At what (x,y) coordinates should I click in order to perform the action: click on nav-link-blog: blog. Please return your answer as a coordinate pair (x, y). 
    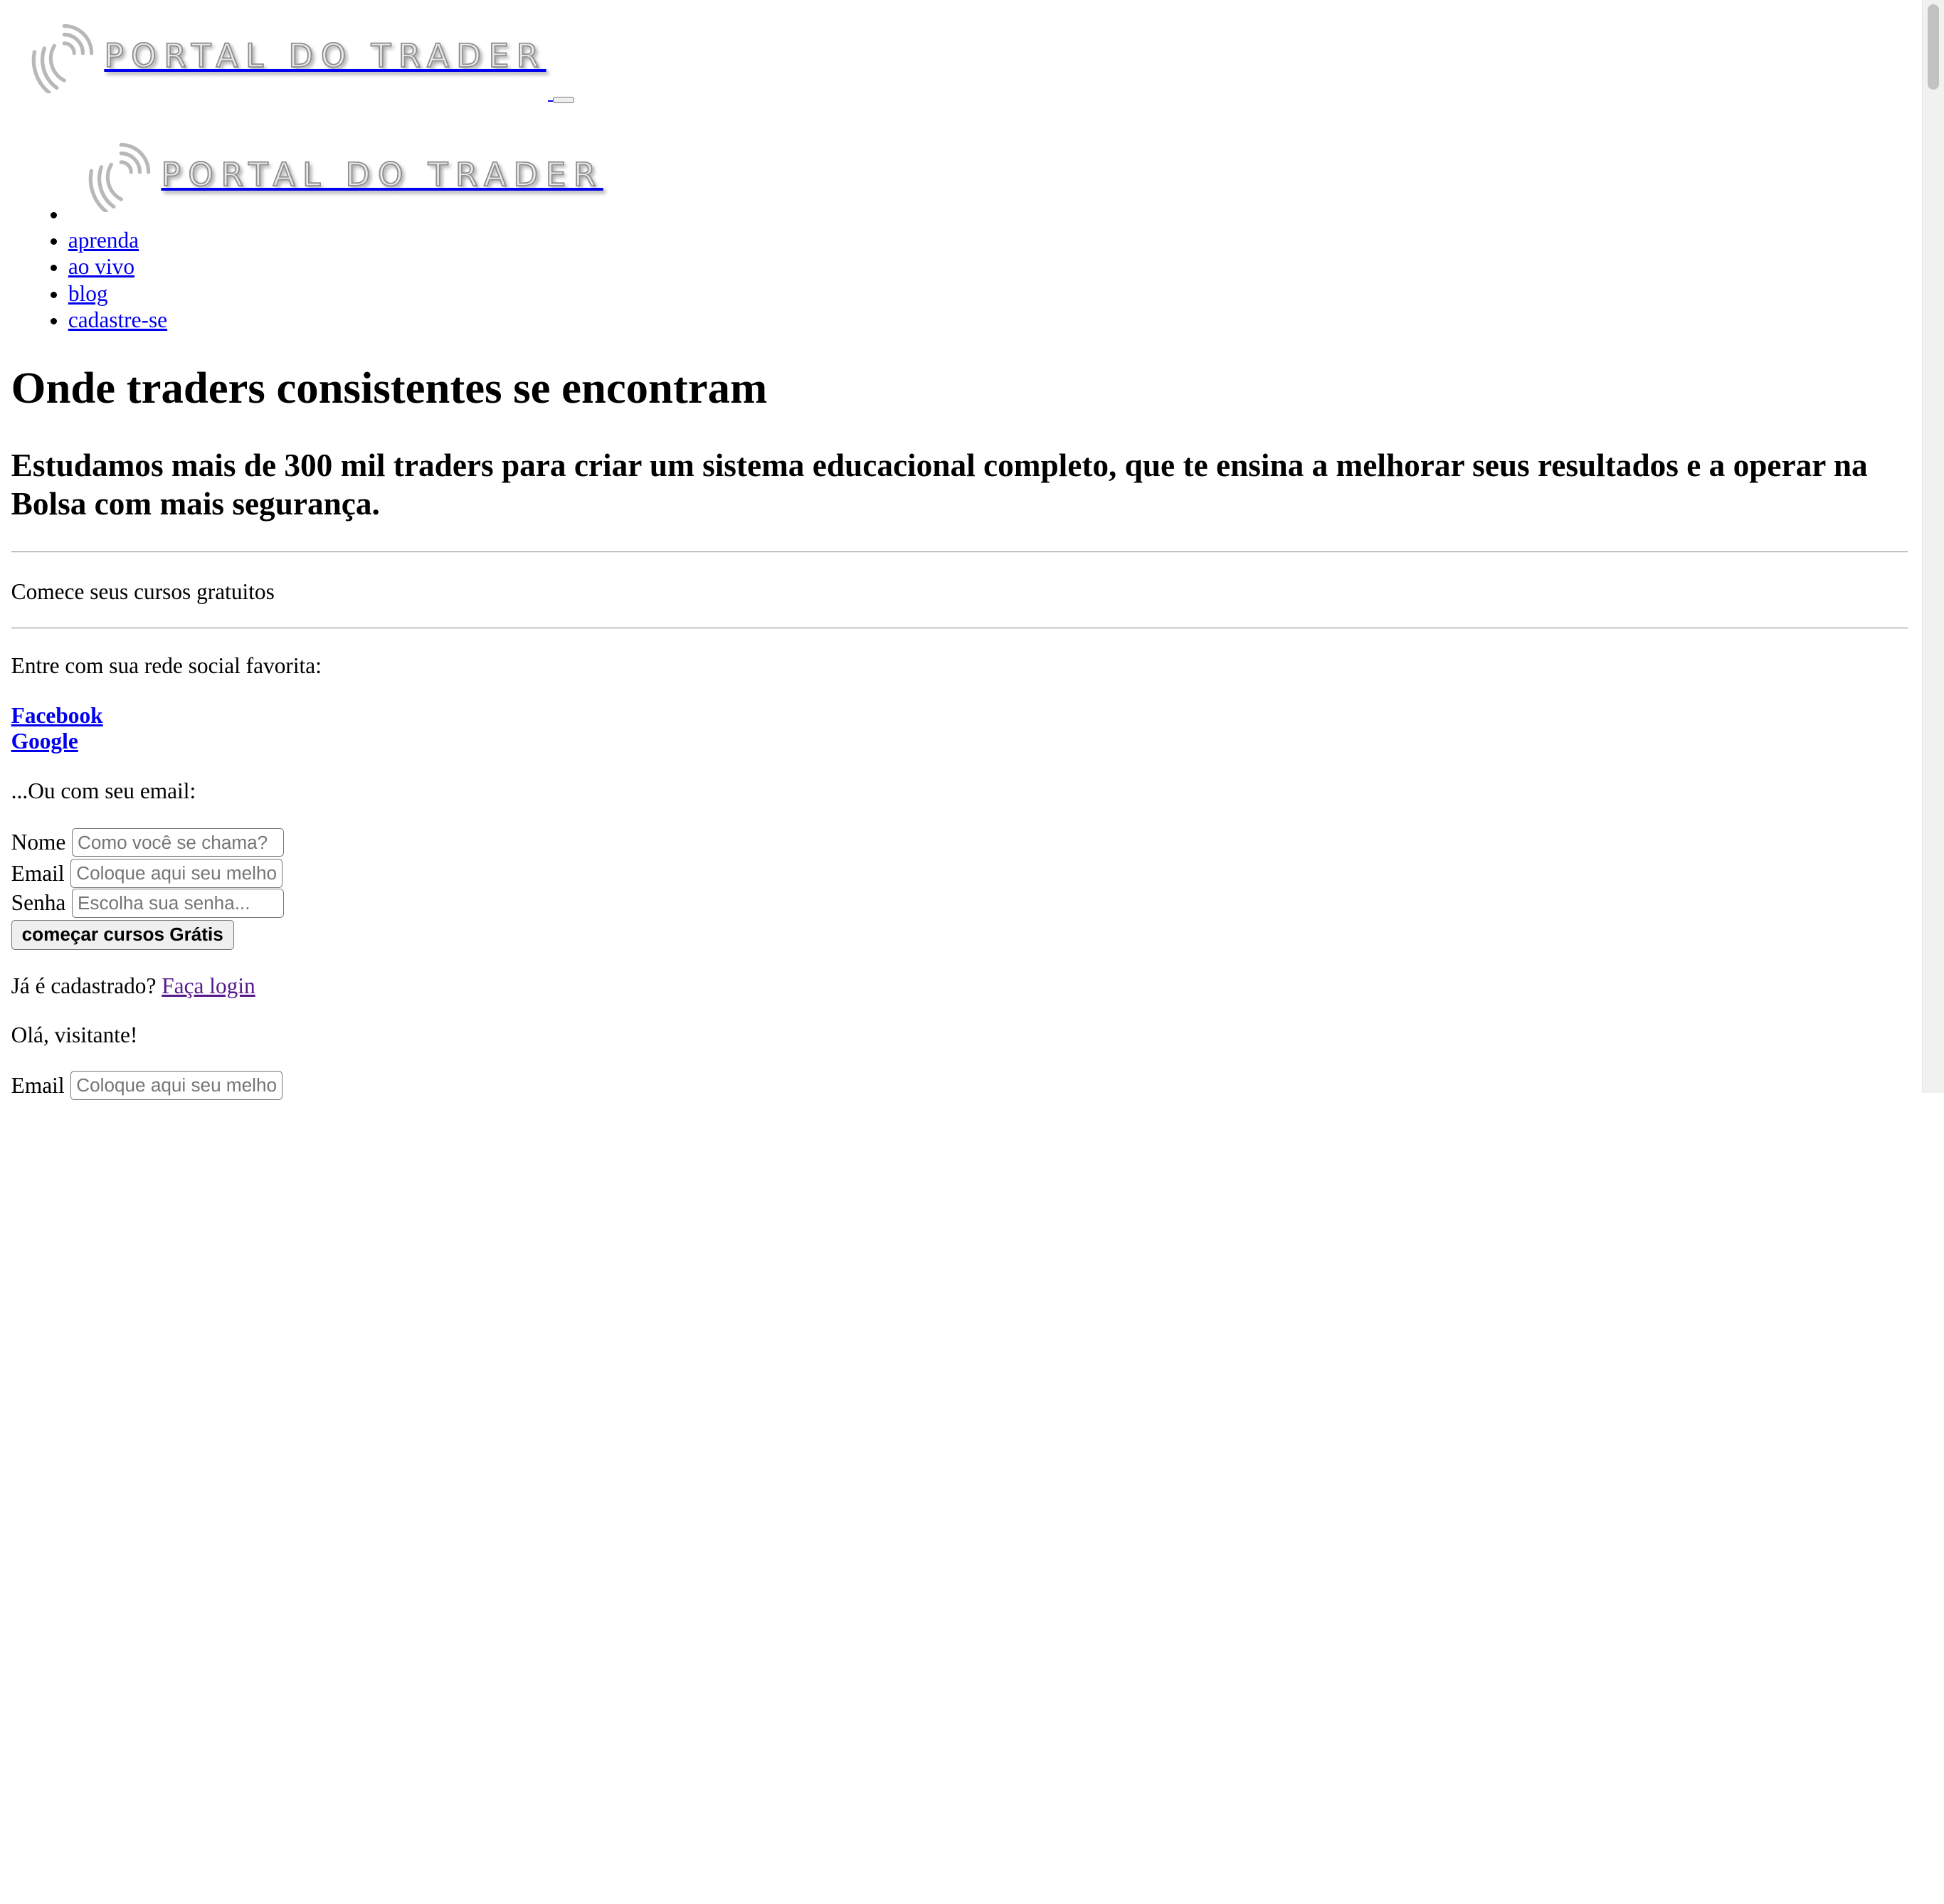
    Looking at the image, I should click on (88, 293).